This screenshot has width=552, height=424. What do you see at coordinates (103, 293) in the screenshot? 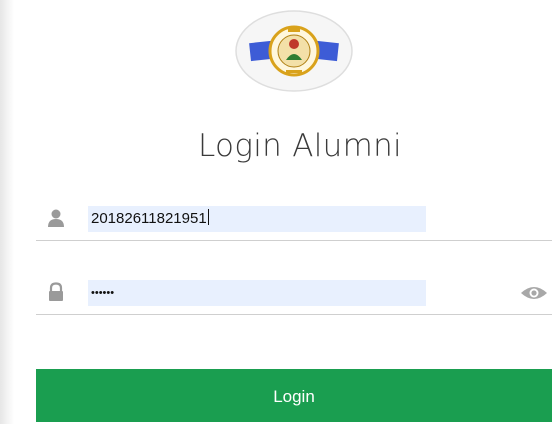
I see `password-value: ••••••` at bounding box center [103, 293].